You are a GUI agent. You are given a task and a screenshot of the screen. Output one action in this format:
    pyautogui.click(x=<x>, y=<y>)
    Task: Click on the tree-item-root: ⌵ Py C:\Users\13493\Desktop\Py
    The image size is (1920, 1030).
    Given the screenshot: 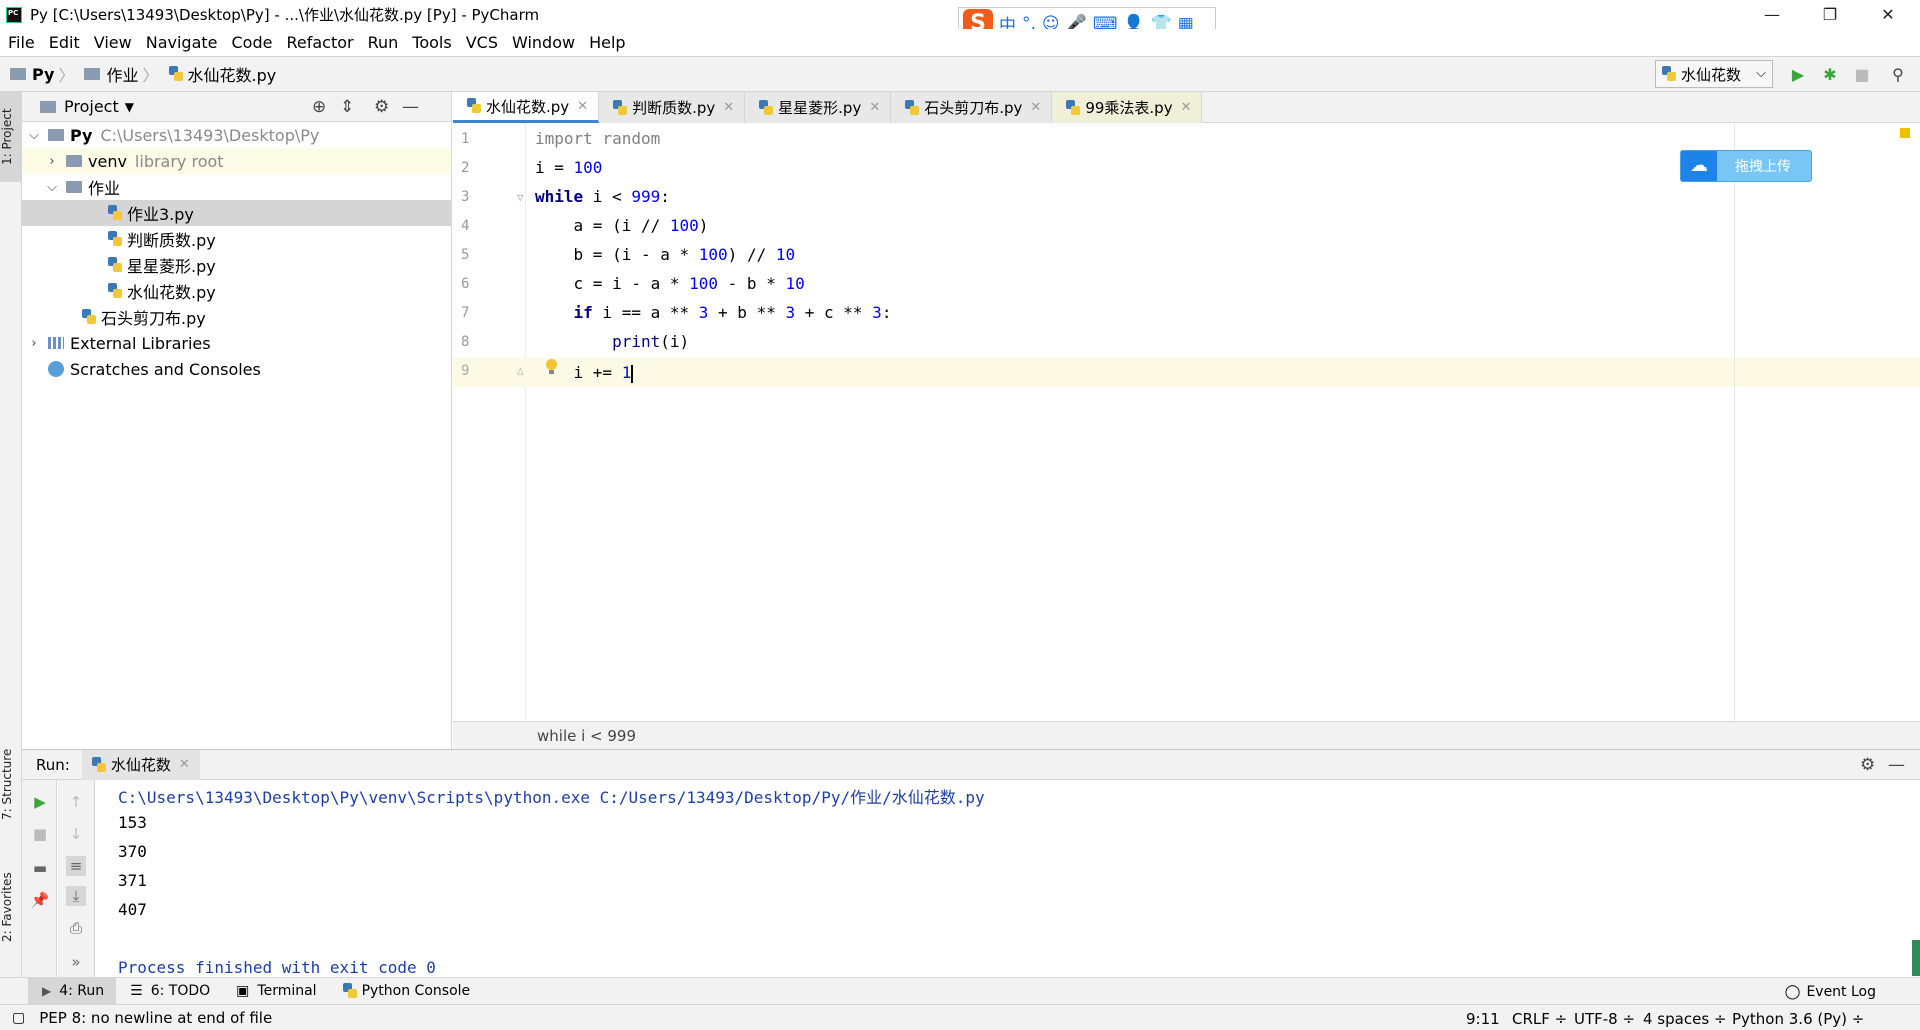 What is the action you would take?
    pyautogui.click(x=236, y=135)
    